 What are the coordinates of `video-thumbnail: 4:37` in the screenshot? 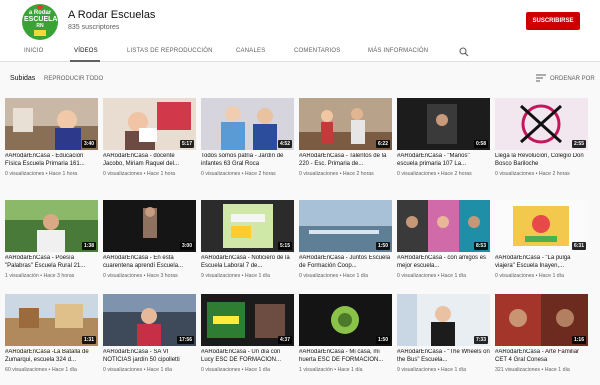 It's located at (247, 320).